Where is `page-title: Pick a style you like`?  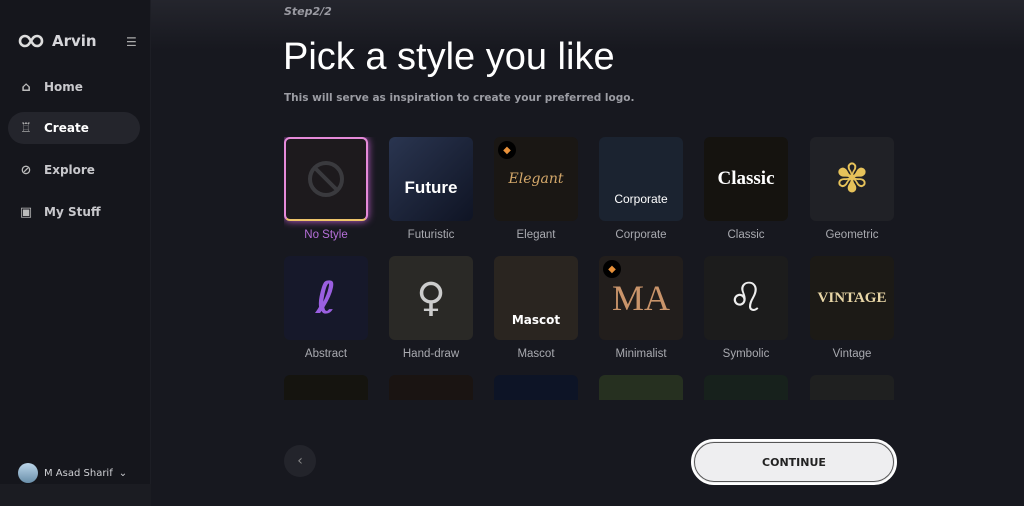
page-title: Pick a style you like is located at coordinates (449, 57).